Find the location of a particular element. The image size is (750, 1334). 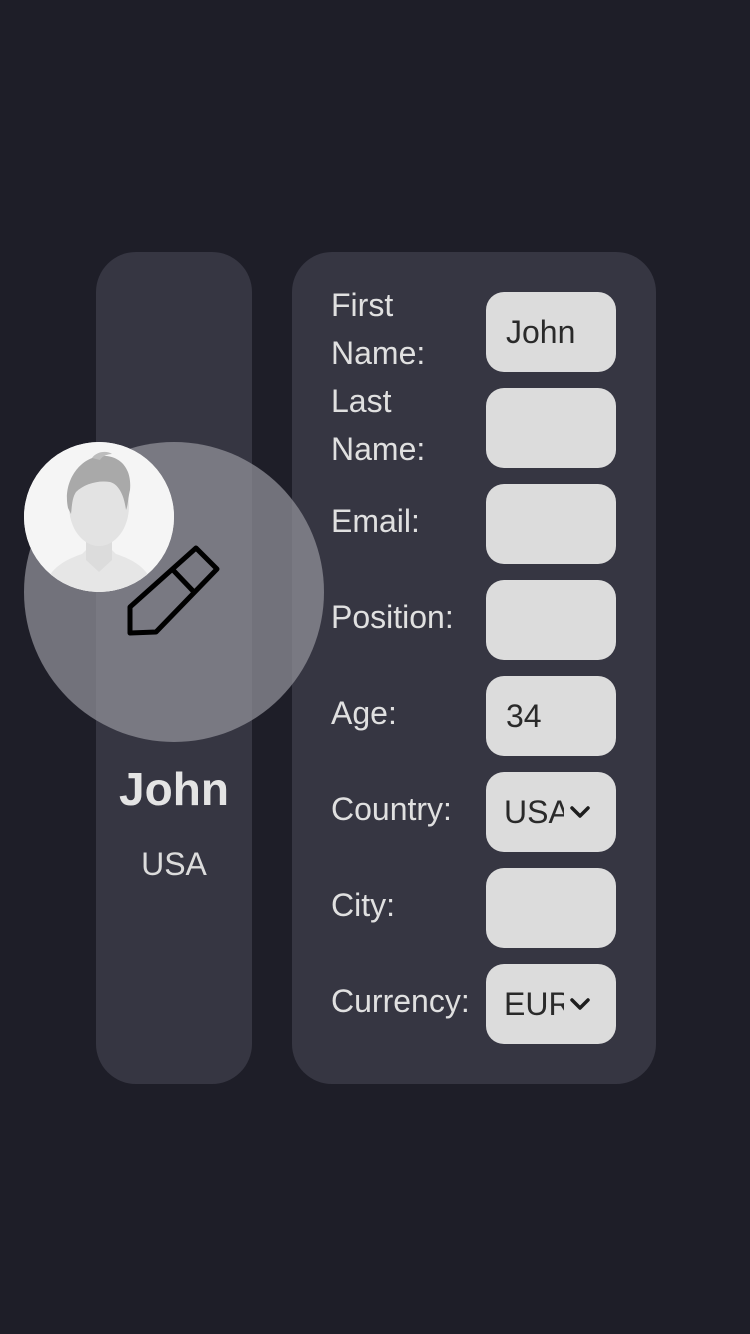

currency-label: Currency: is located at coordinates (400, 1001).